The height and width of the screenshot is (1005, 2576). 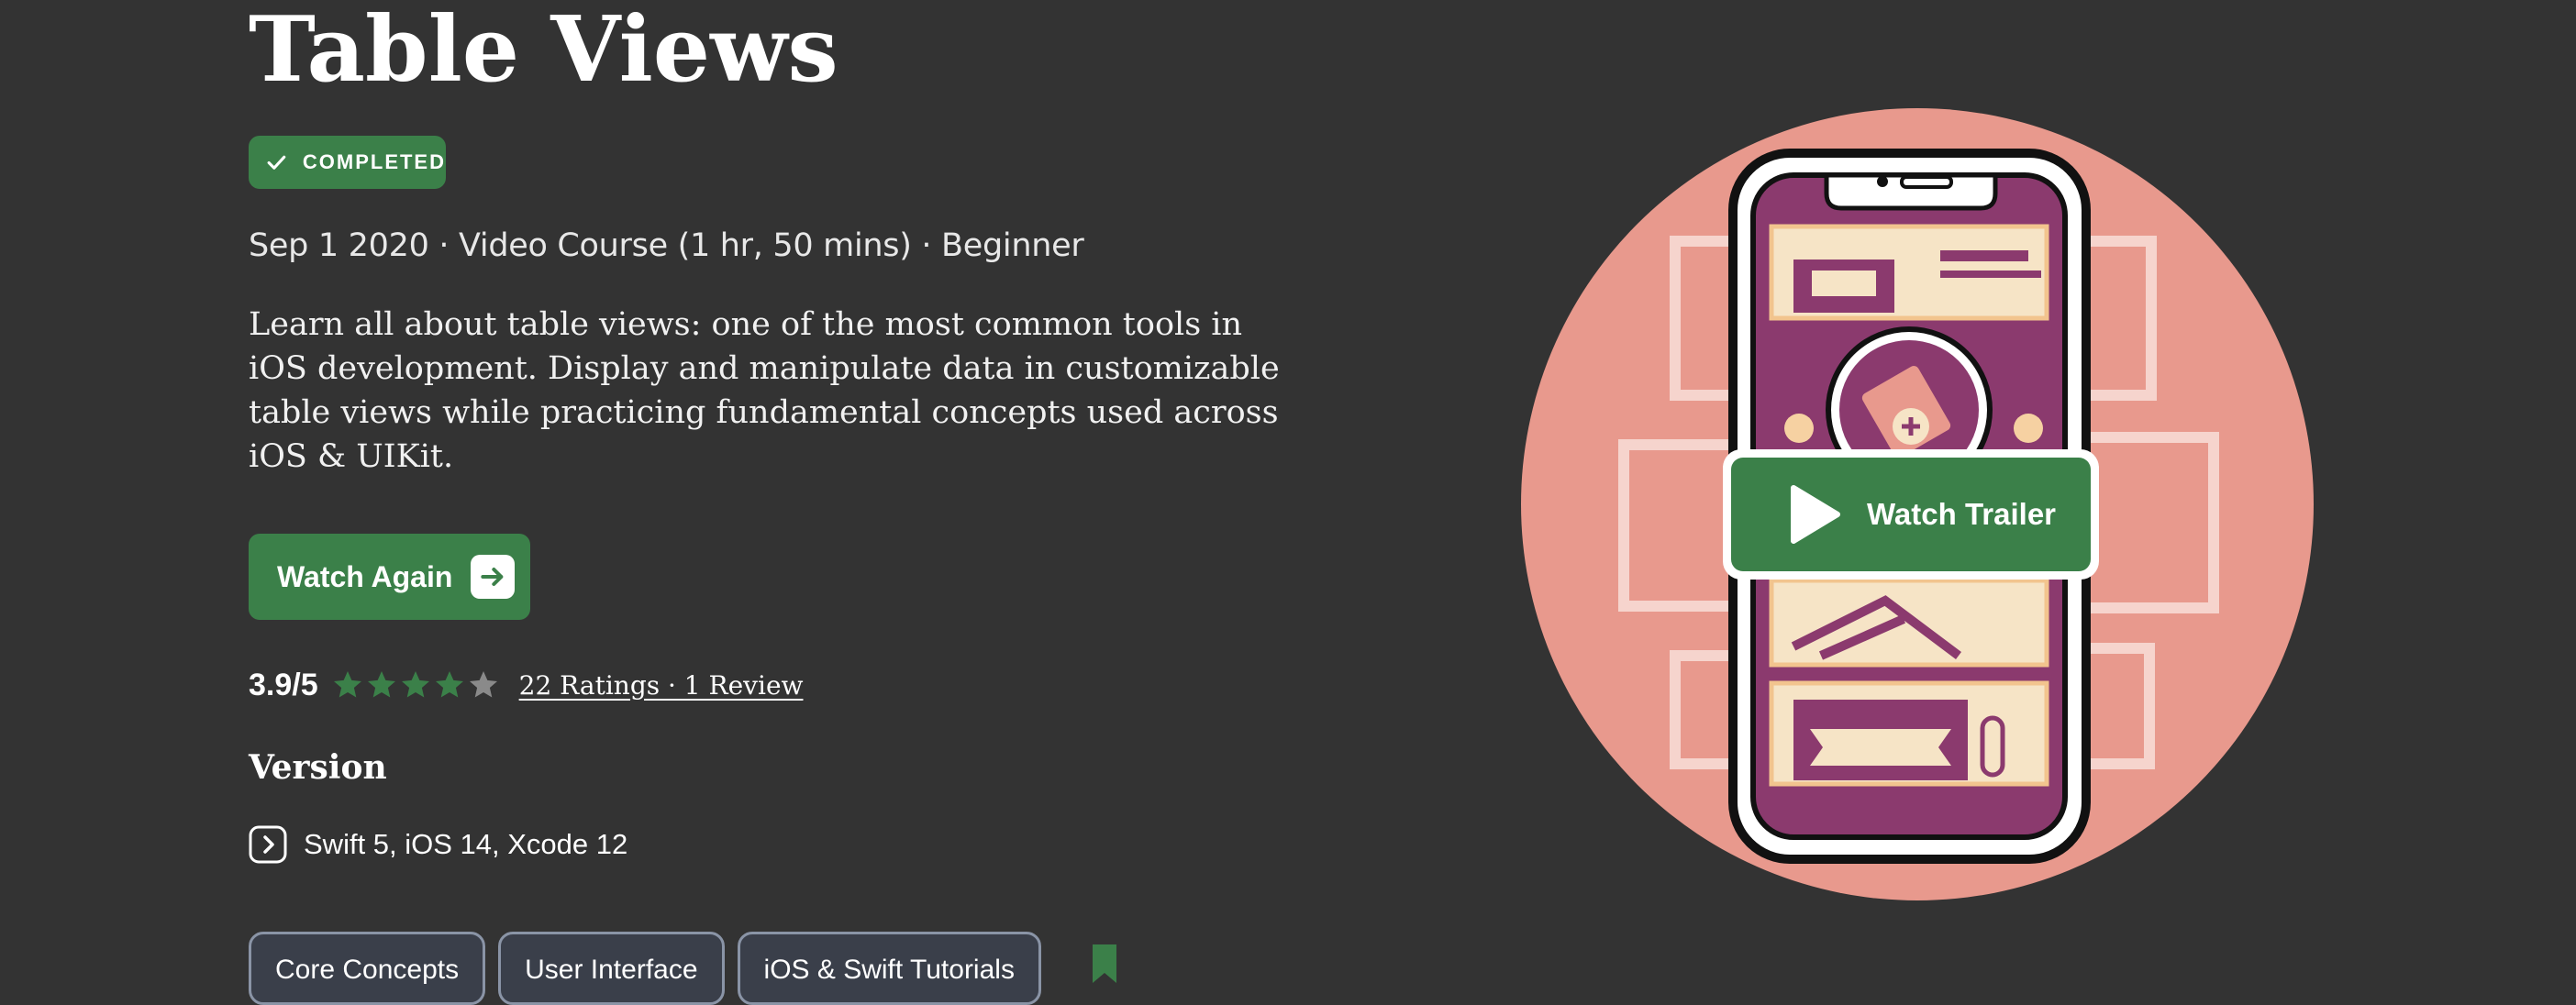 I want to click on watch-again-label: Watch Again, so click(x=365, y=576).